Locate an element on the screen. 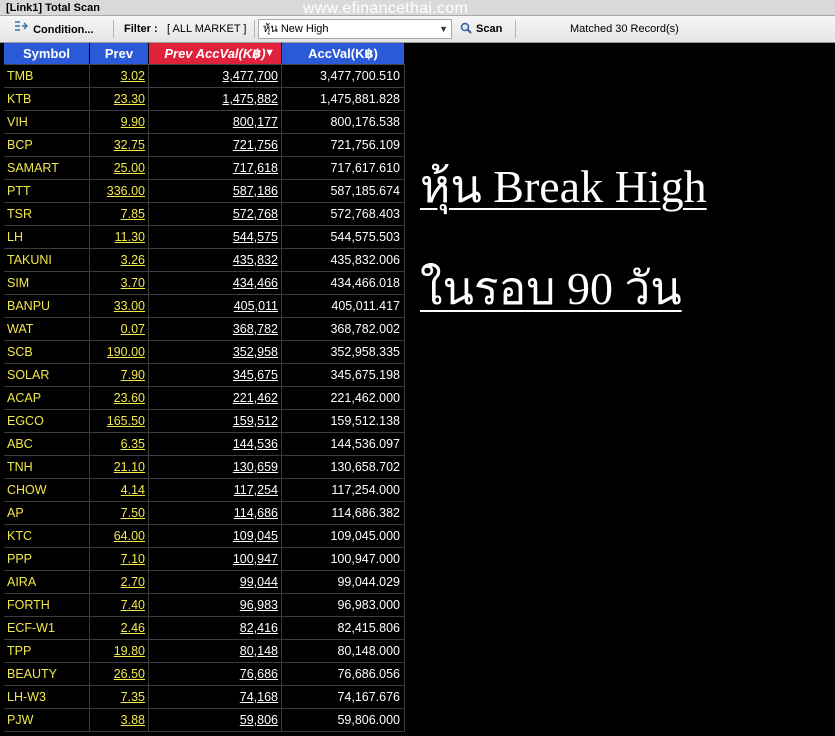 The image size is (835, 736). prev-price-cell: 4.14 is located at coordinates (119, 490).